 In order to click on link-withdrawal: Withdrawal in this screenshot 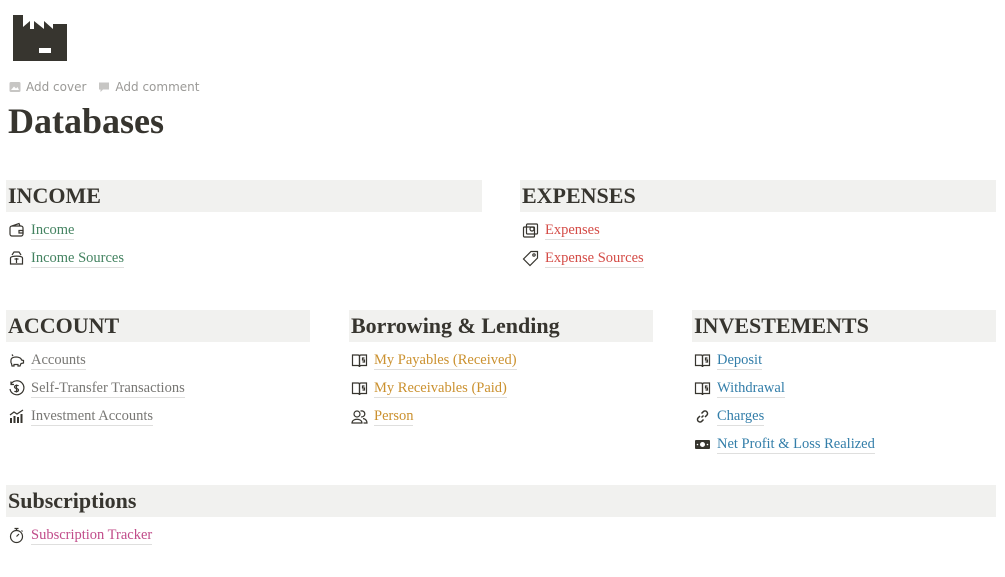, I will do `click(844, 388)`.